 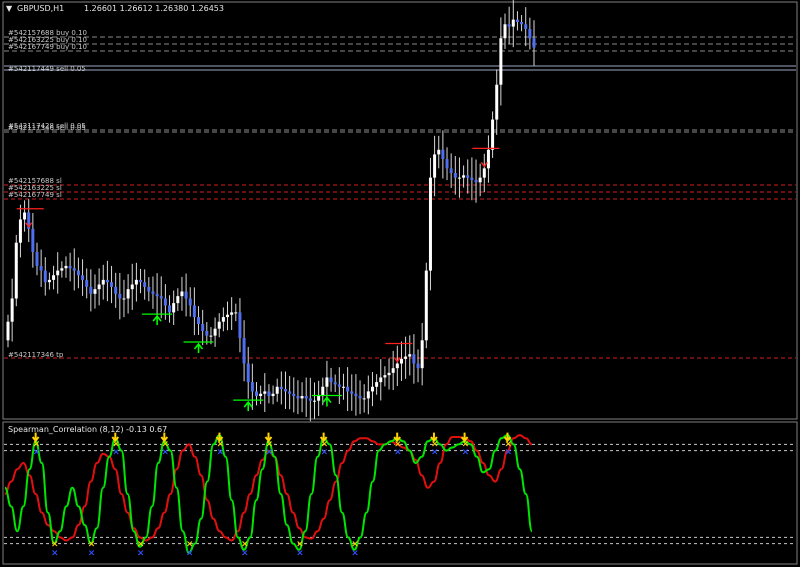 I want to click on ohlc-readout: 1.26601 1.26612 1.26380 1.26453, so click(x=154, y=8).